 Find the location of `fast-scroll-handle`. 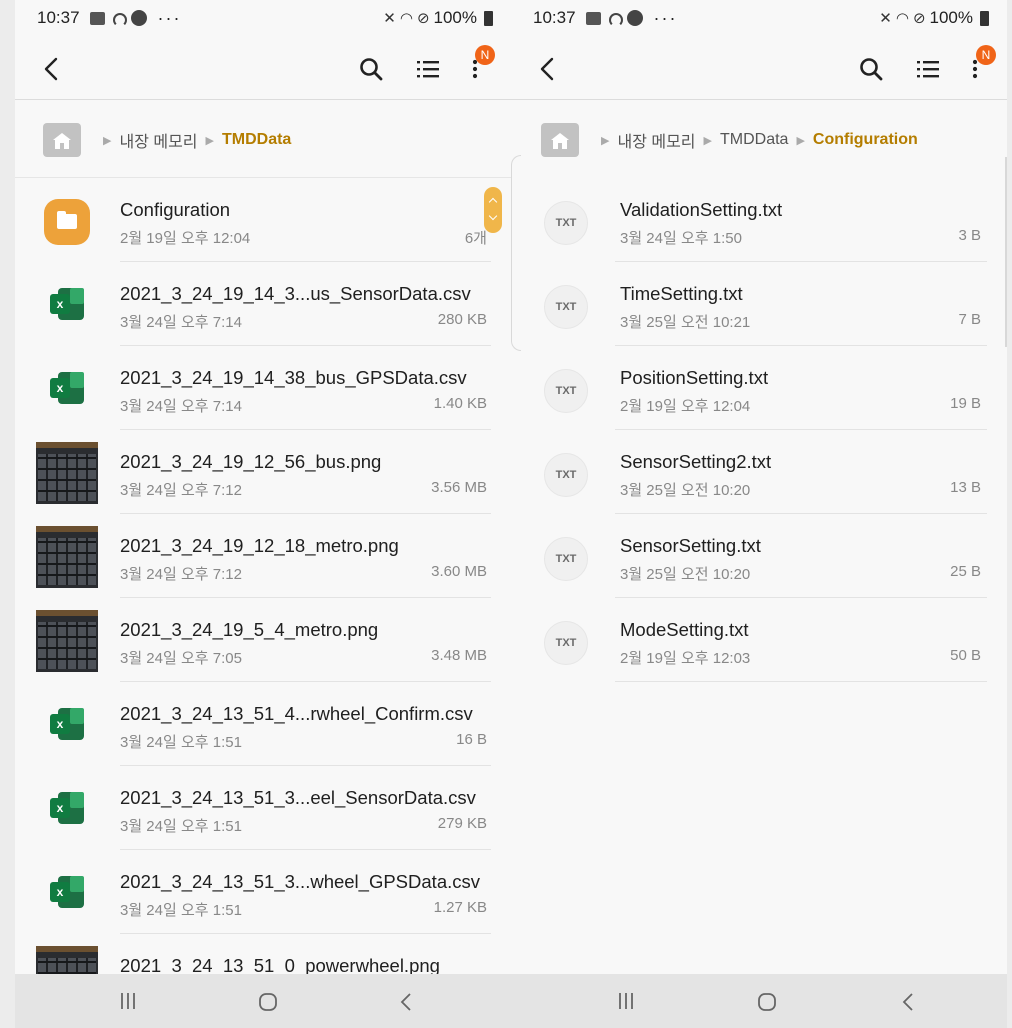

fast-scroll-handle is located at coordinates (493, 210).